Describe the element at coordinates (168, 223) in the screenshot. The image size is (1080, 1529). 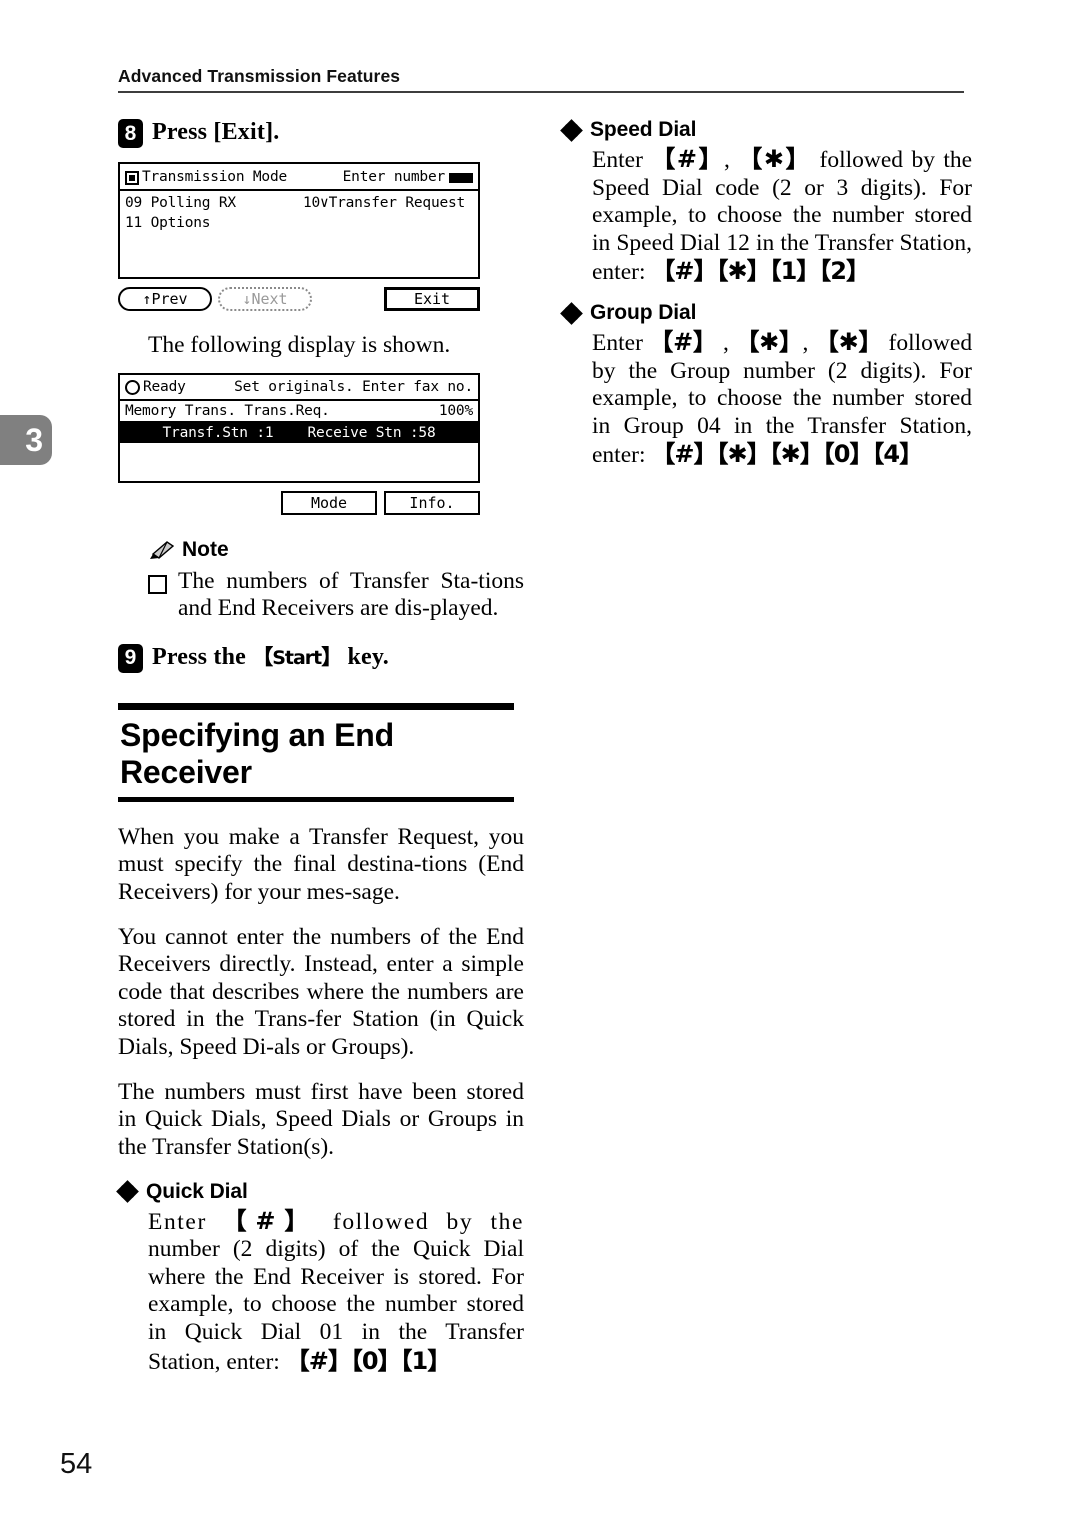
I see `lcd1-row-2-left: 11 Options` at that location.